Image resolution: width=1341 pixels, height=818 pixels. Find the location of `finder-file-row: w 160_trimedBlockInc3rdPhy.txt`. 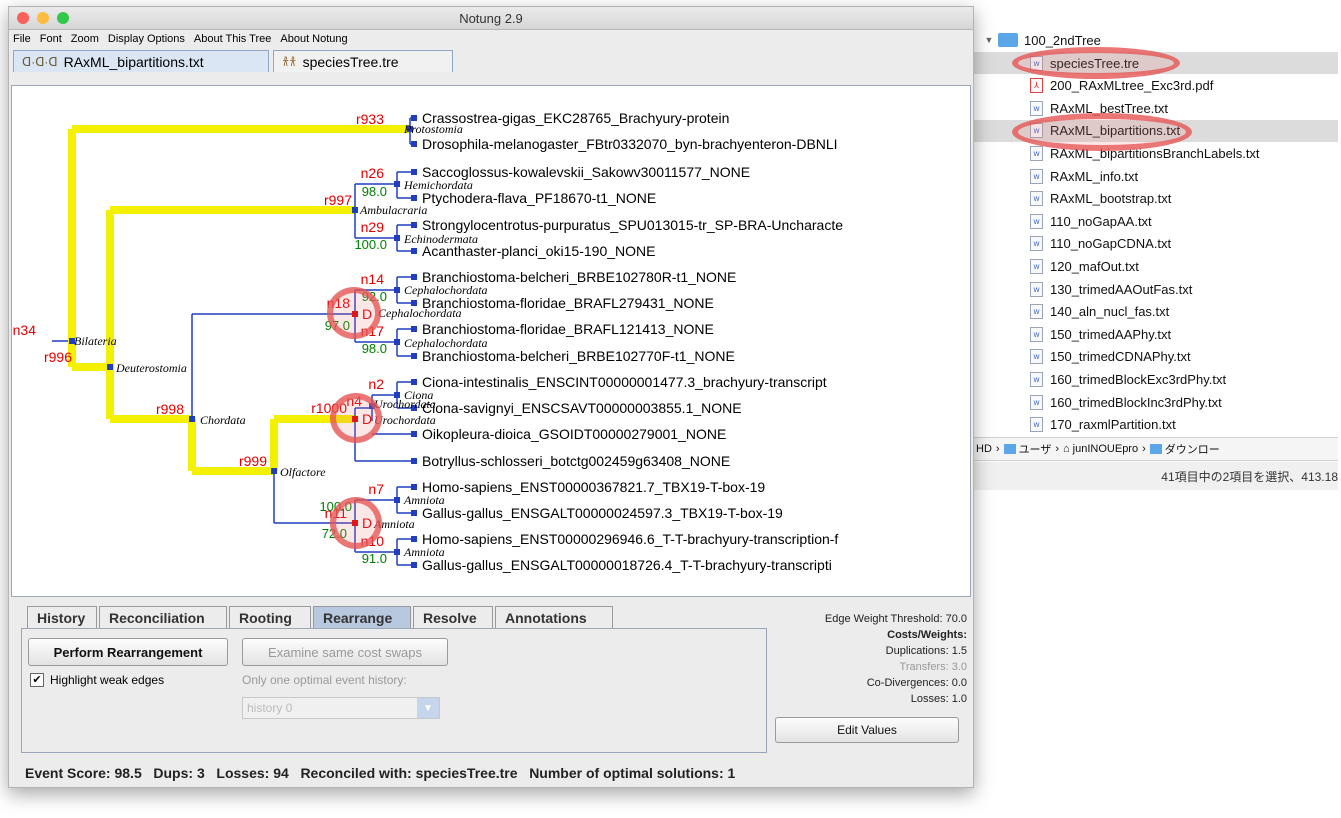

finder-file-row: w 160_trimedBlockInc3rdPhy.txt is located at coordinates (1155, 402).